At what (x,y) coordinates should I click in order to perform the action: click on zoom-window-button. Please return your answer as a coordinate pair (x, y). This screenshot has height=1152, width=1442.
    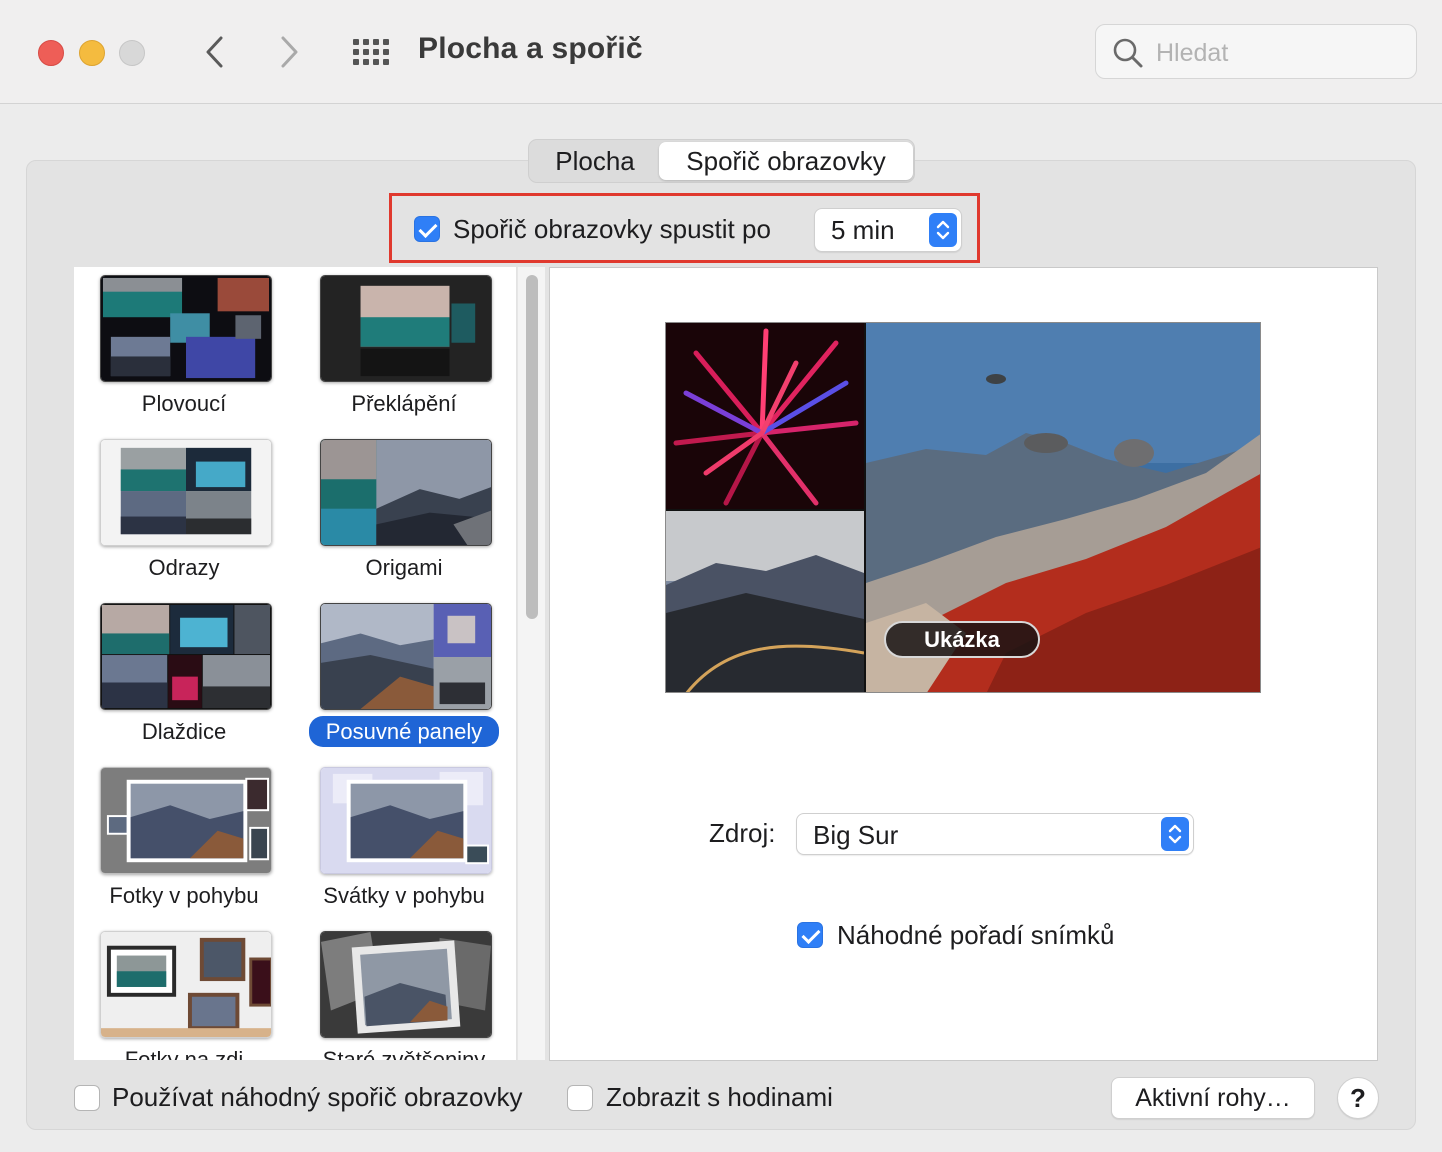
    Looking at the image, I should click on (132, 53).